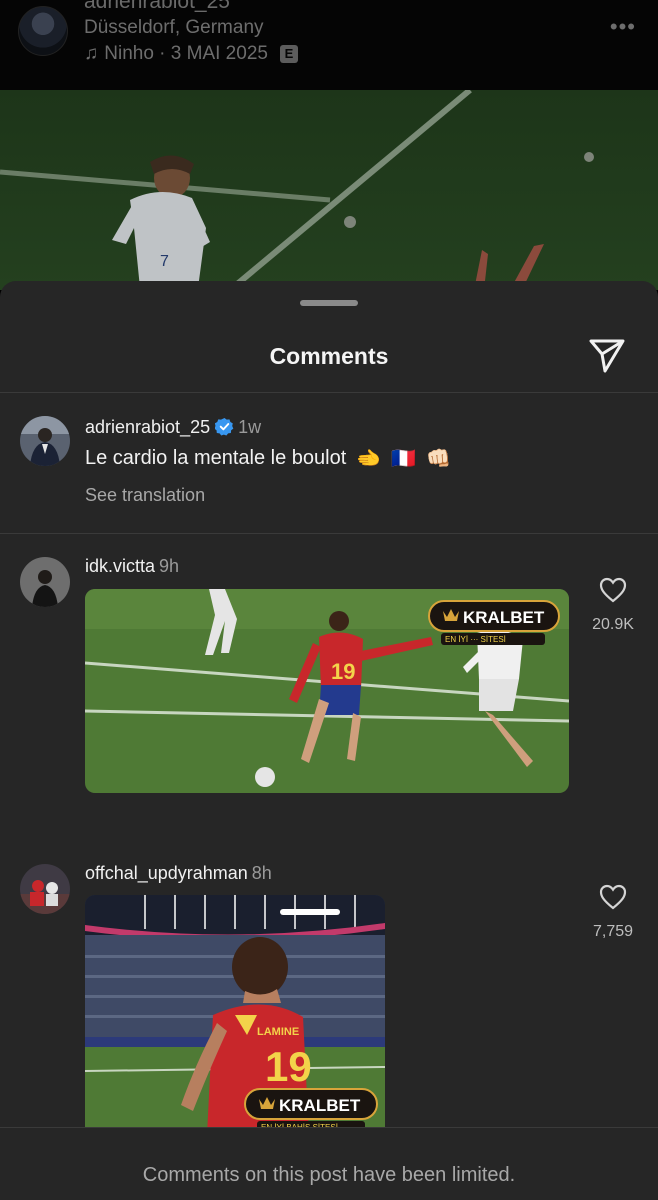  What do you see at coordinates (186, 53) in the screenshot?
I see `post-music-label: Ninho · 3 MAI 2025` at bounding box center [186, 53].